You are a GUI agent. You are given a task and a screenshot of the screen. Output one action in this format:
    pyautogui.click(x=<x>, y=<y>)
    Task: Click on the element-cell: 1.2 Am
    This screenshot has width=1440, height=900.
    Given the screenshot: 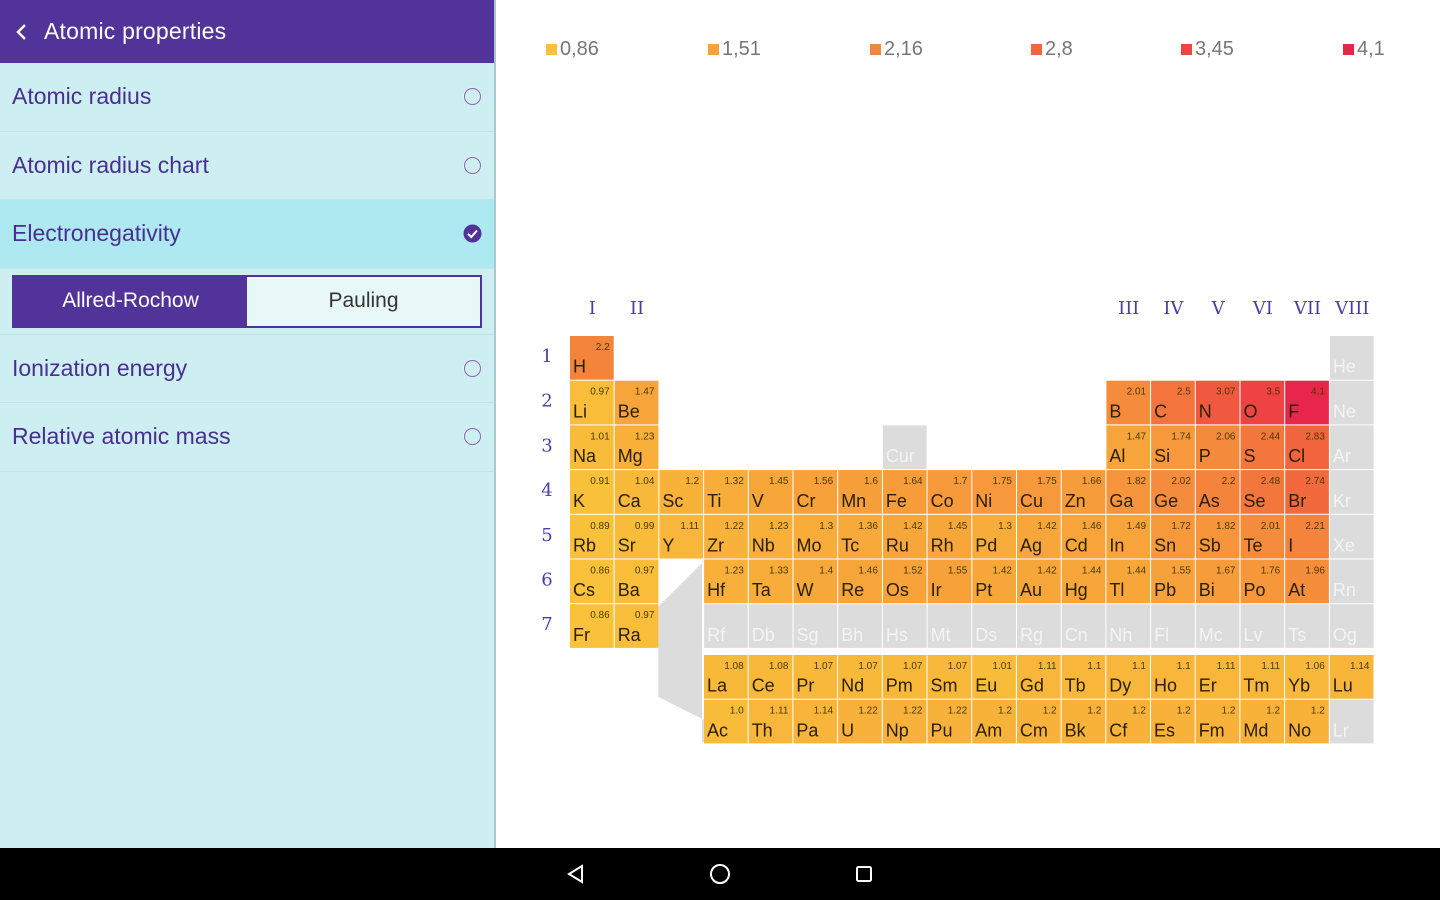 What is the action you would take?
    pyautogui.click(x=994, y=721)
    